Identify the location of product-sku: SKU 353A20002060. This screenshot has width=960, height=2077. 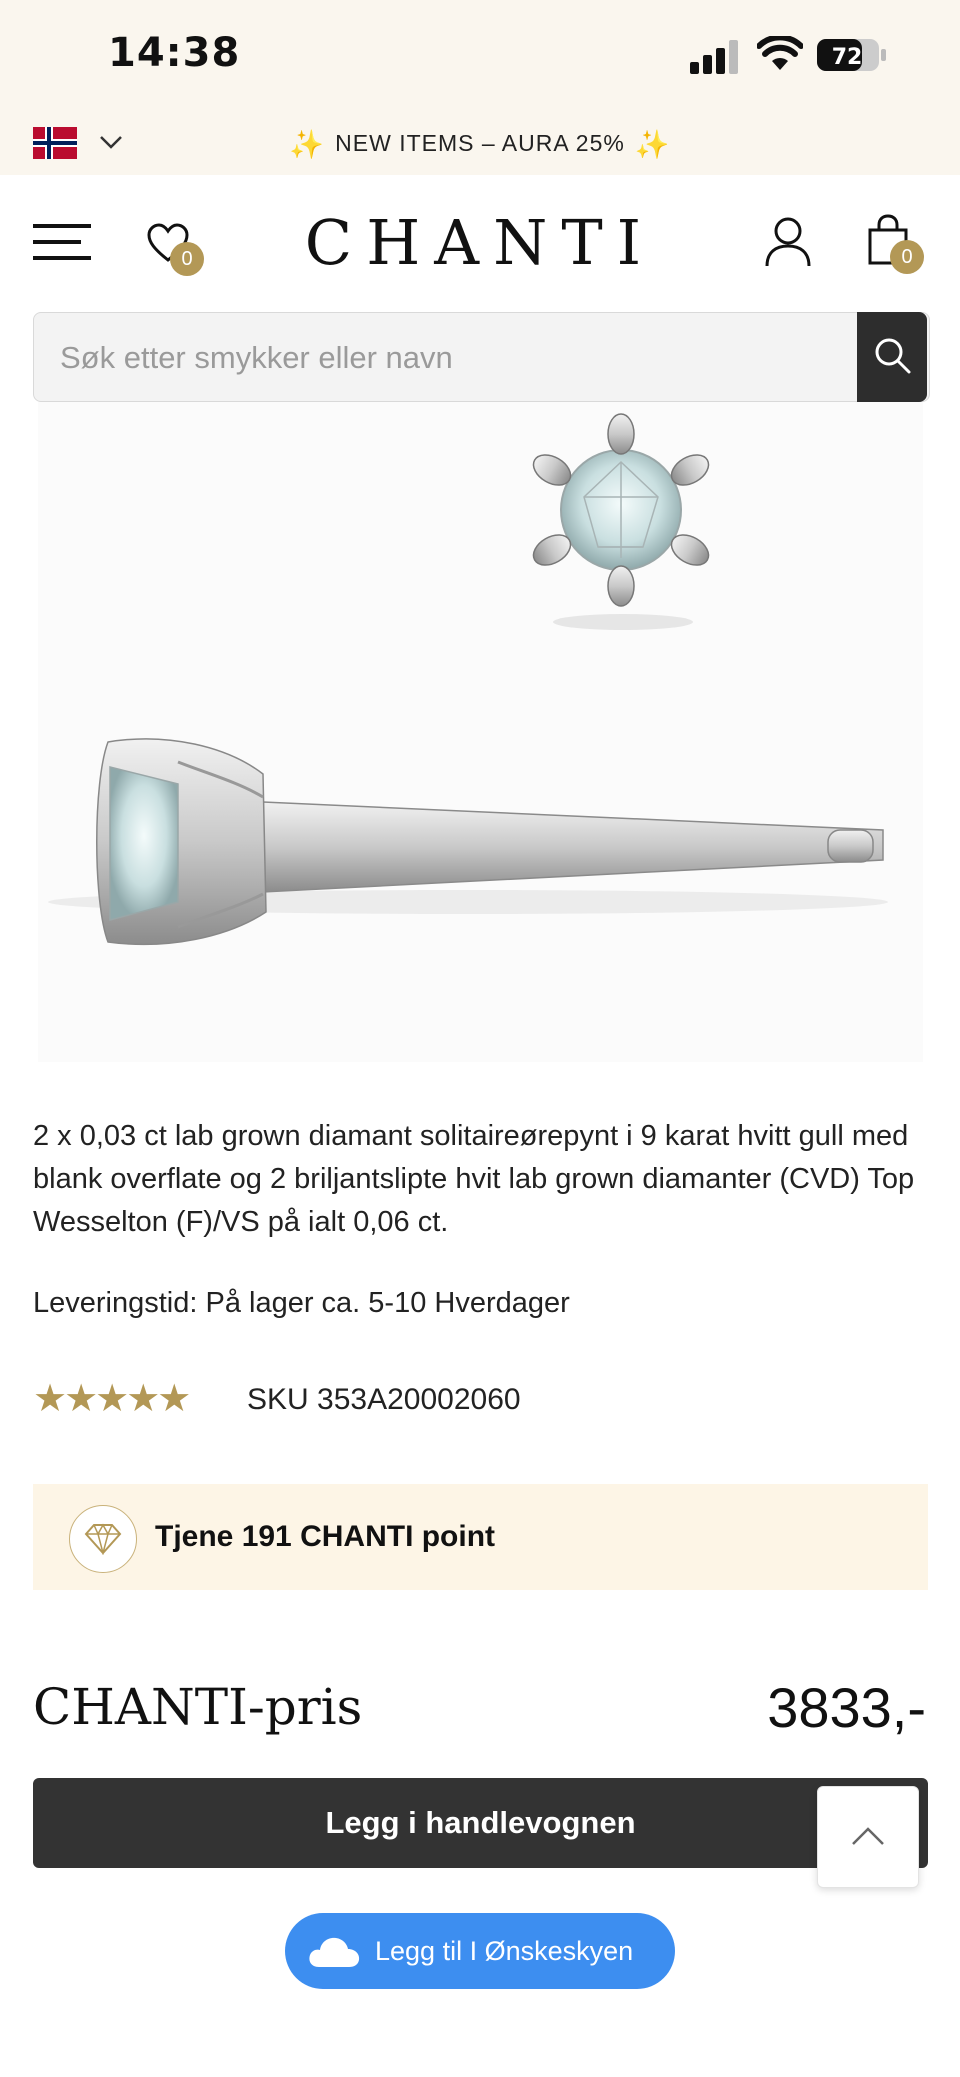
(384, 1399).